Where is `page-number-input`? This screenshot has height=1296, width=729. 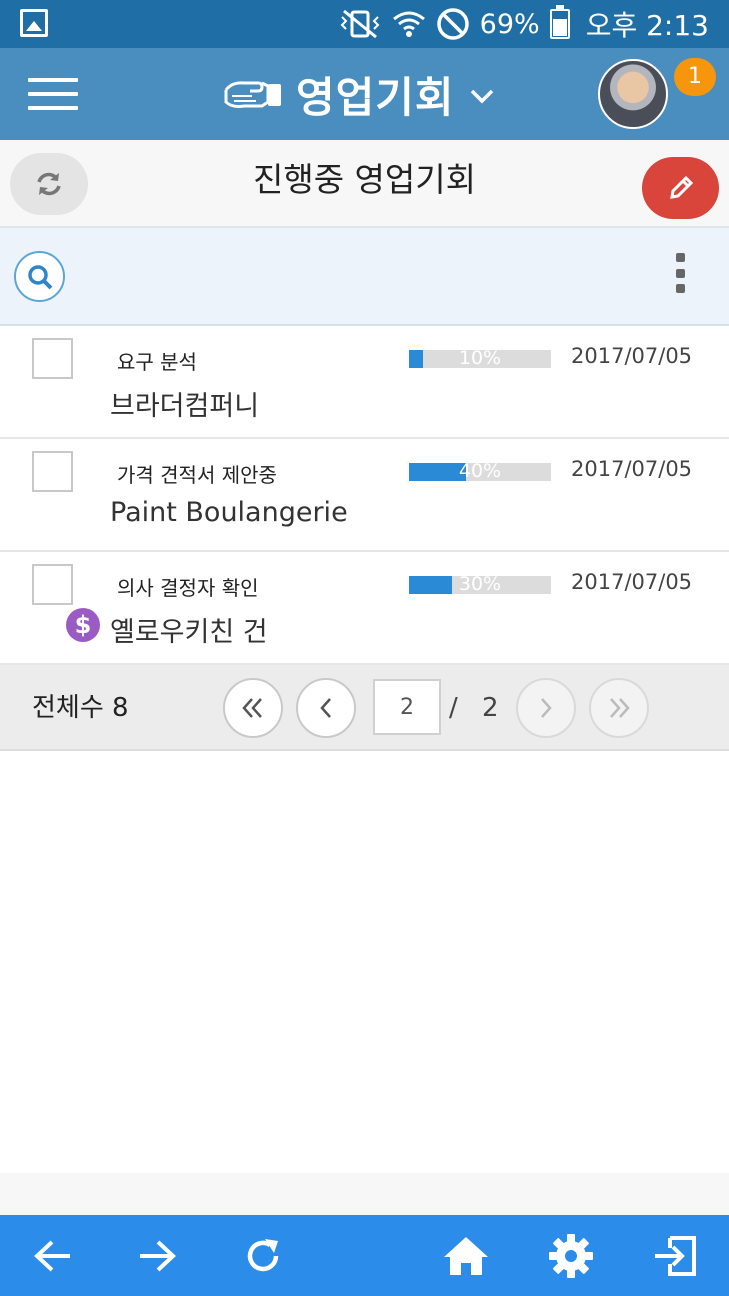
page-number-input is located at coordinates (407, 707).